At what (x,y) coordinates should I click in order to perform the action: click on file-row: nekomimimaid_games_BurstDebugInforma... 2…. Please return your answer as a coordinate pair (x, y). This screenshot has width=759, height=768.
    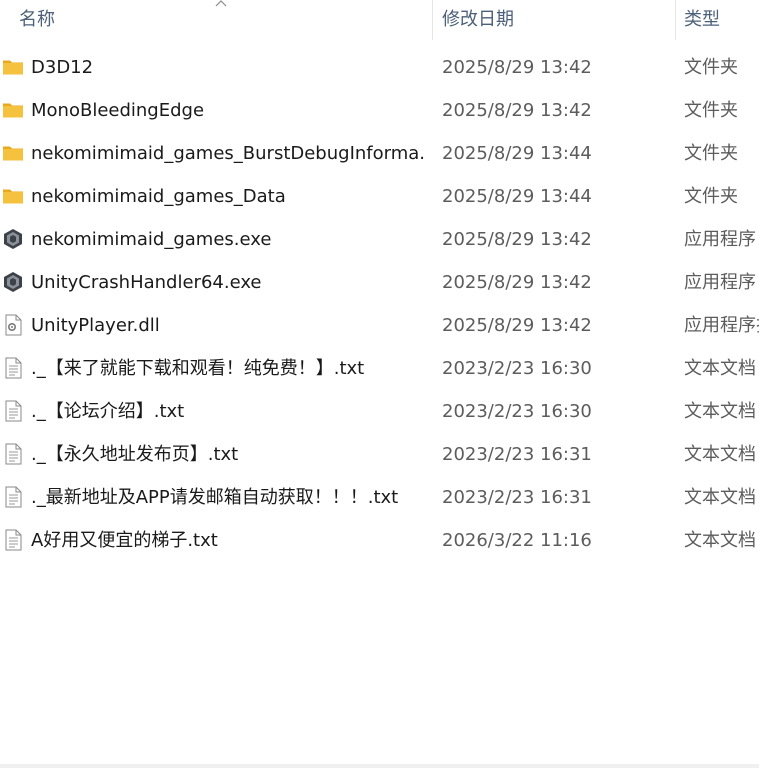
    Looking at the image, I should click on (379, 153).